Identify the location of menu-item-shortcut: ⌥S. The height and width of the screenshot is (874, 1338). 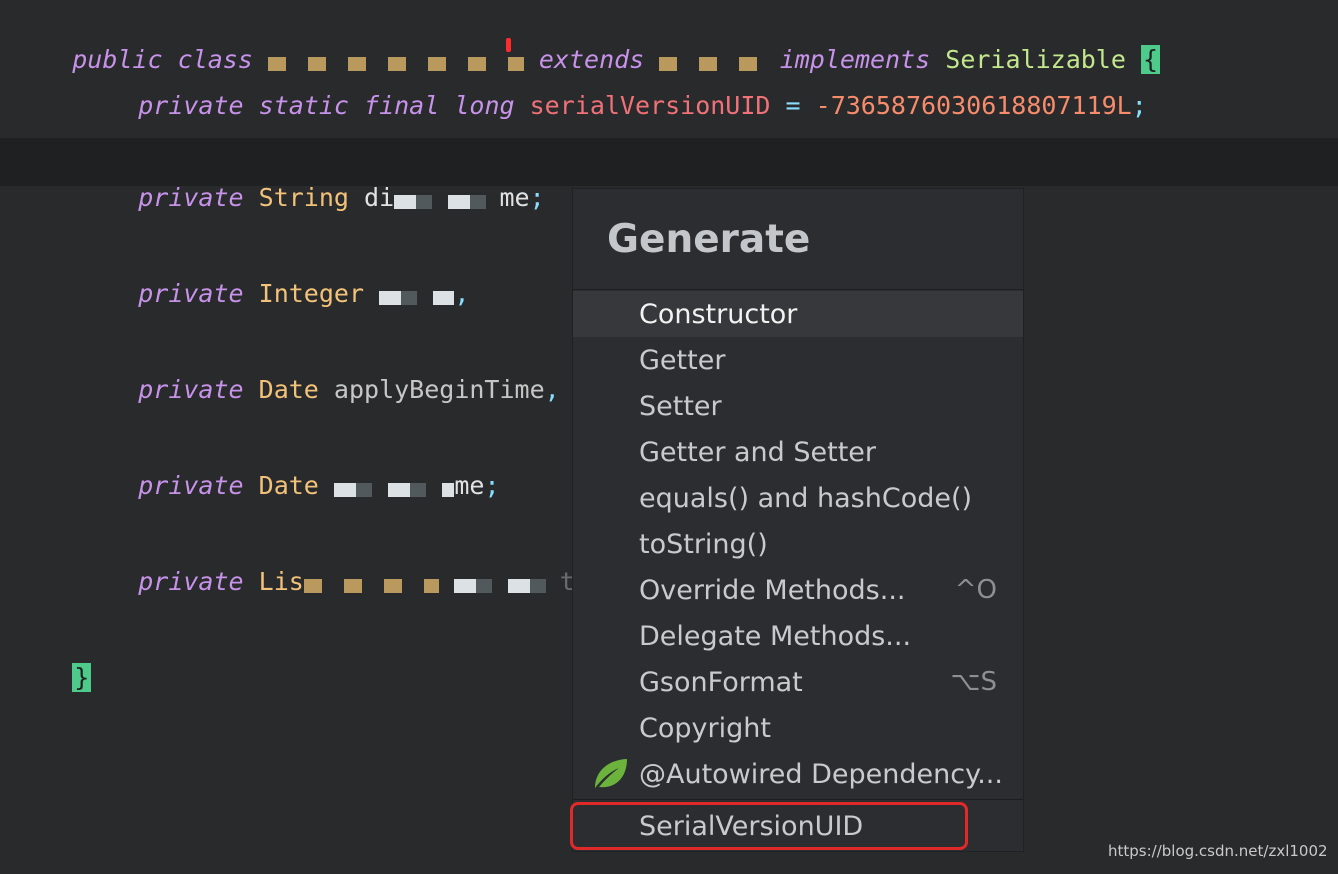
(973, 682).